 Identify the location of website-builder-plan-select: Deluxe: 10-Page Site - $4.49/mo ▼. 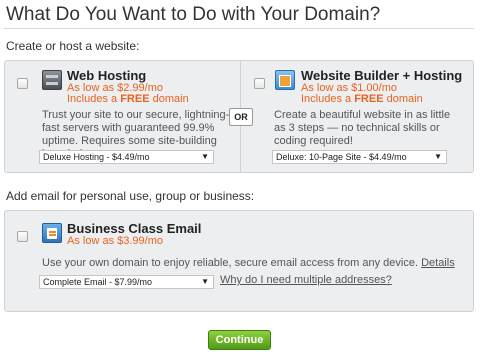
(359, 157).